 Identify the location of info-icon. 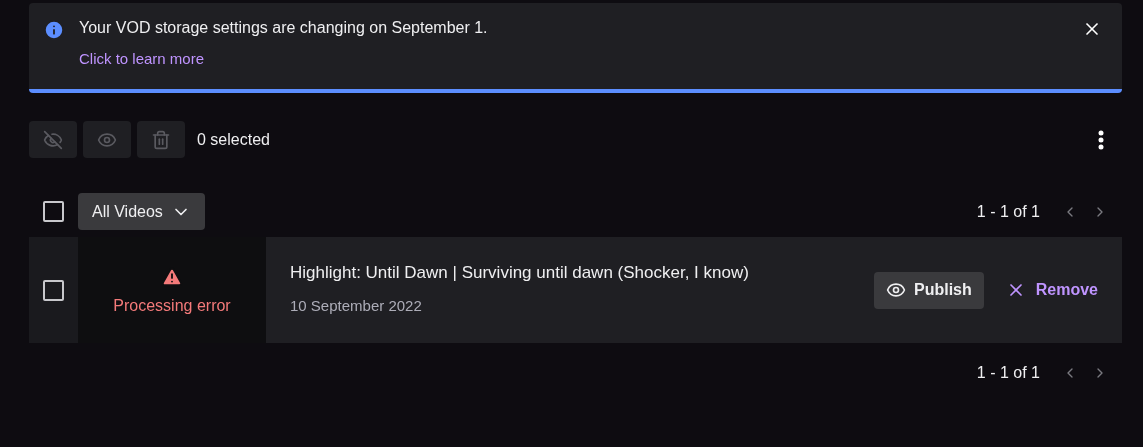
(54, 30).